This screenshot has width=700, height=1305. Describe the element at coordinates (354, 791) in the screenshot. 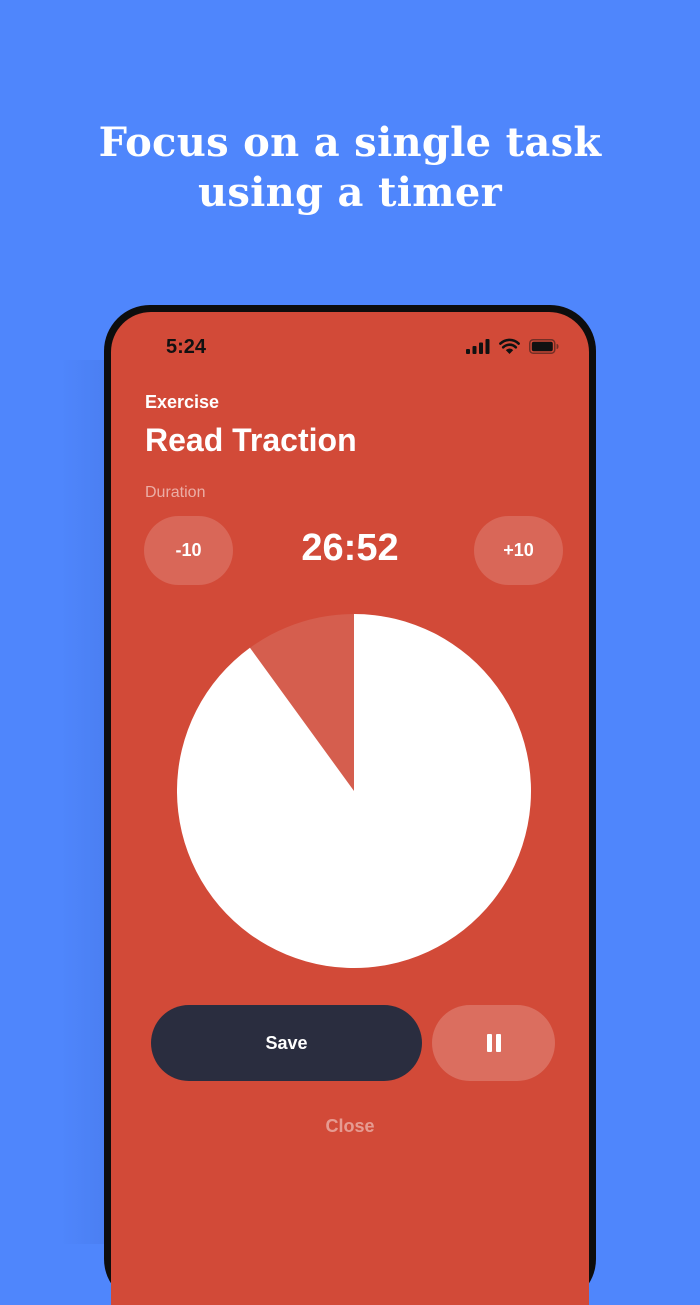

I see `timer-pie` at that location.